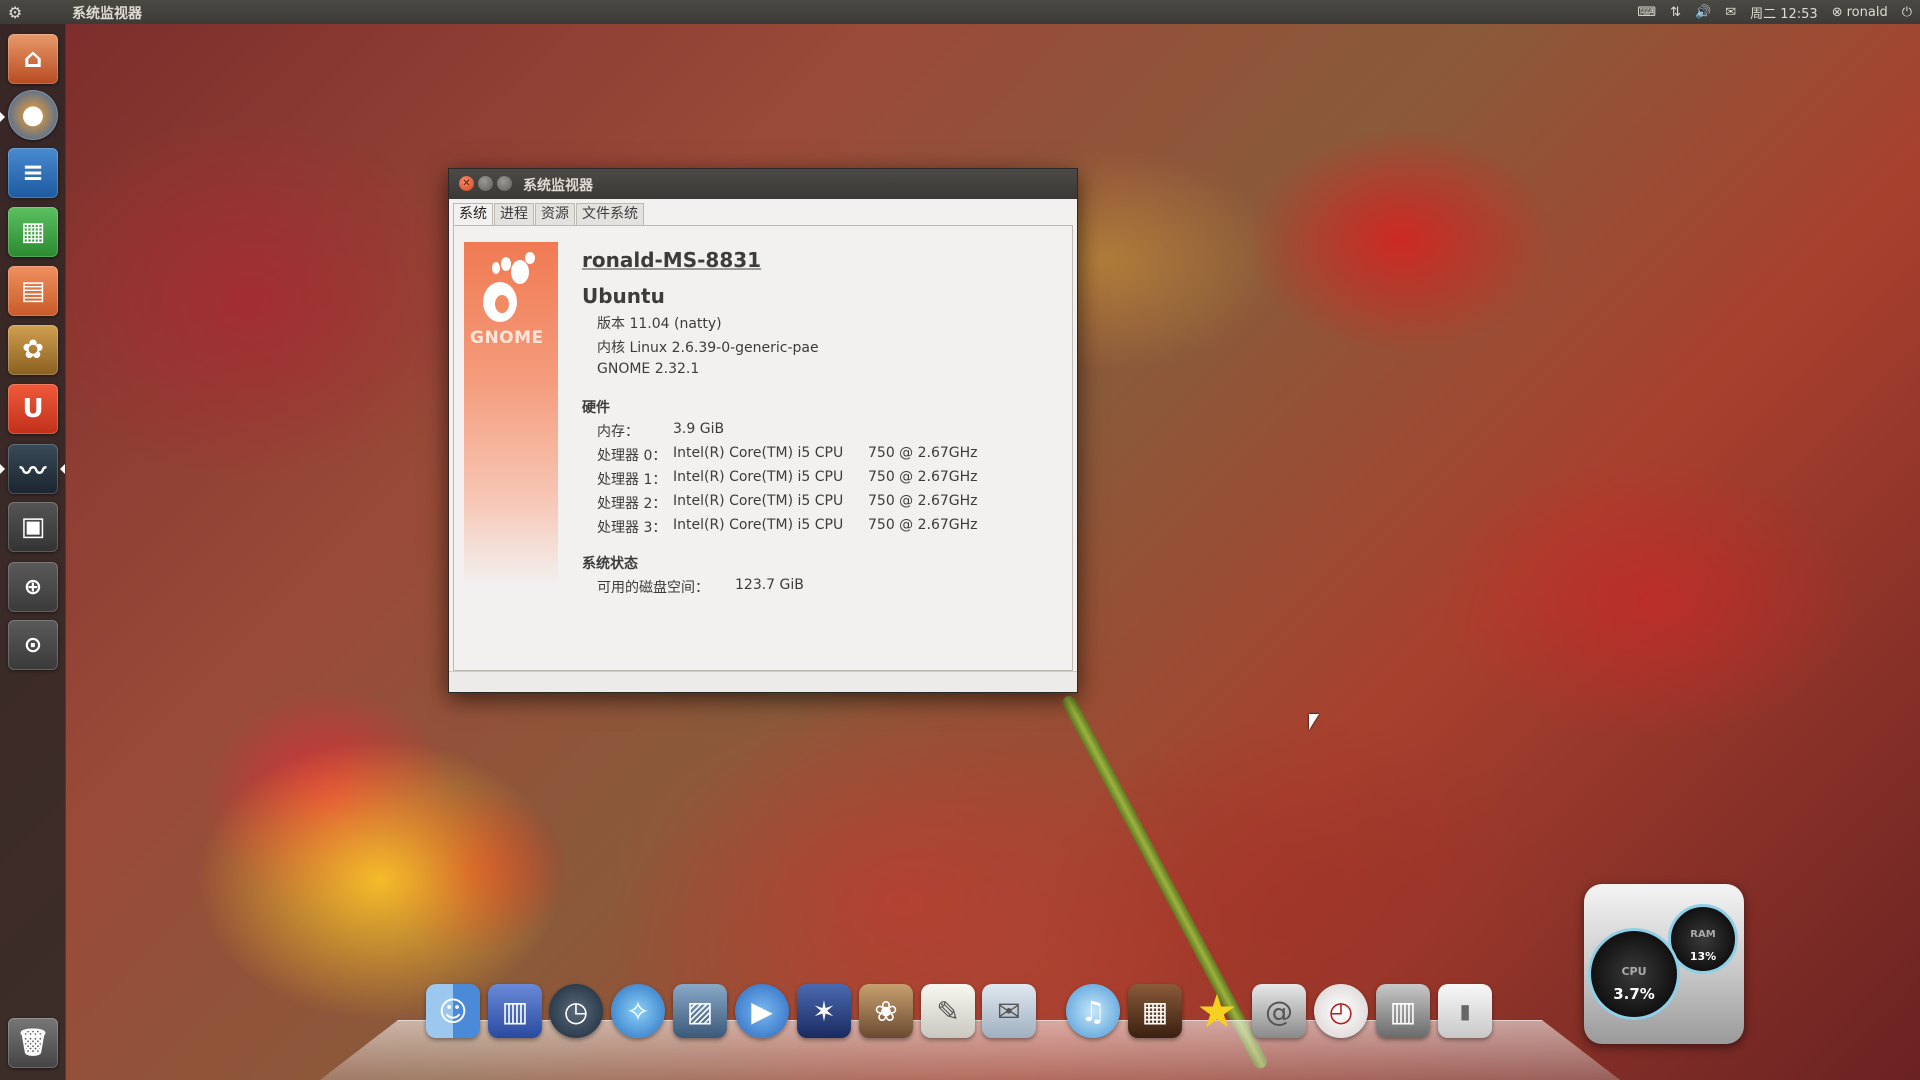 This screenshot has height=1080, width=1920. What do you see at coordinates (15, 12) in the screenshot?
I see `ubuntu-logo-icon: ⚙` at bounding box center [15, 12].